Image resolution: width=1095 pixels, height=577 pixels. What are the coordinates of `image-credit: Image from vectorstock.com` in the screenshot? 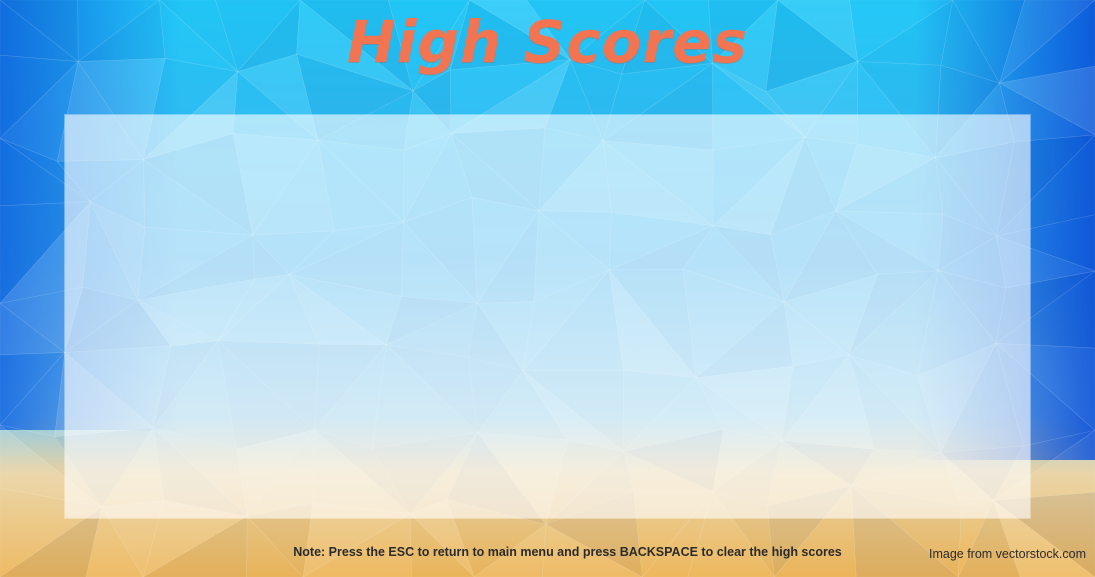 It's located at (1007, 554).